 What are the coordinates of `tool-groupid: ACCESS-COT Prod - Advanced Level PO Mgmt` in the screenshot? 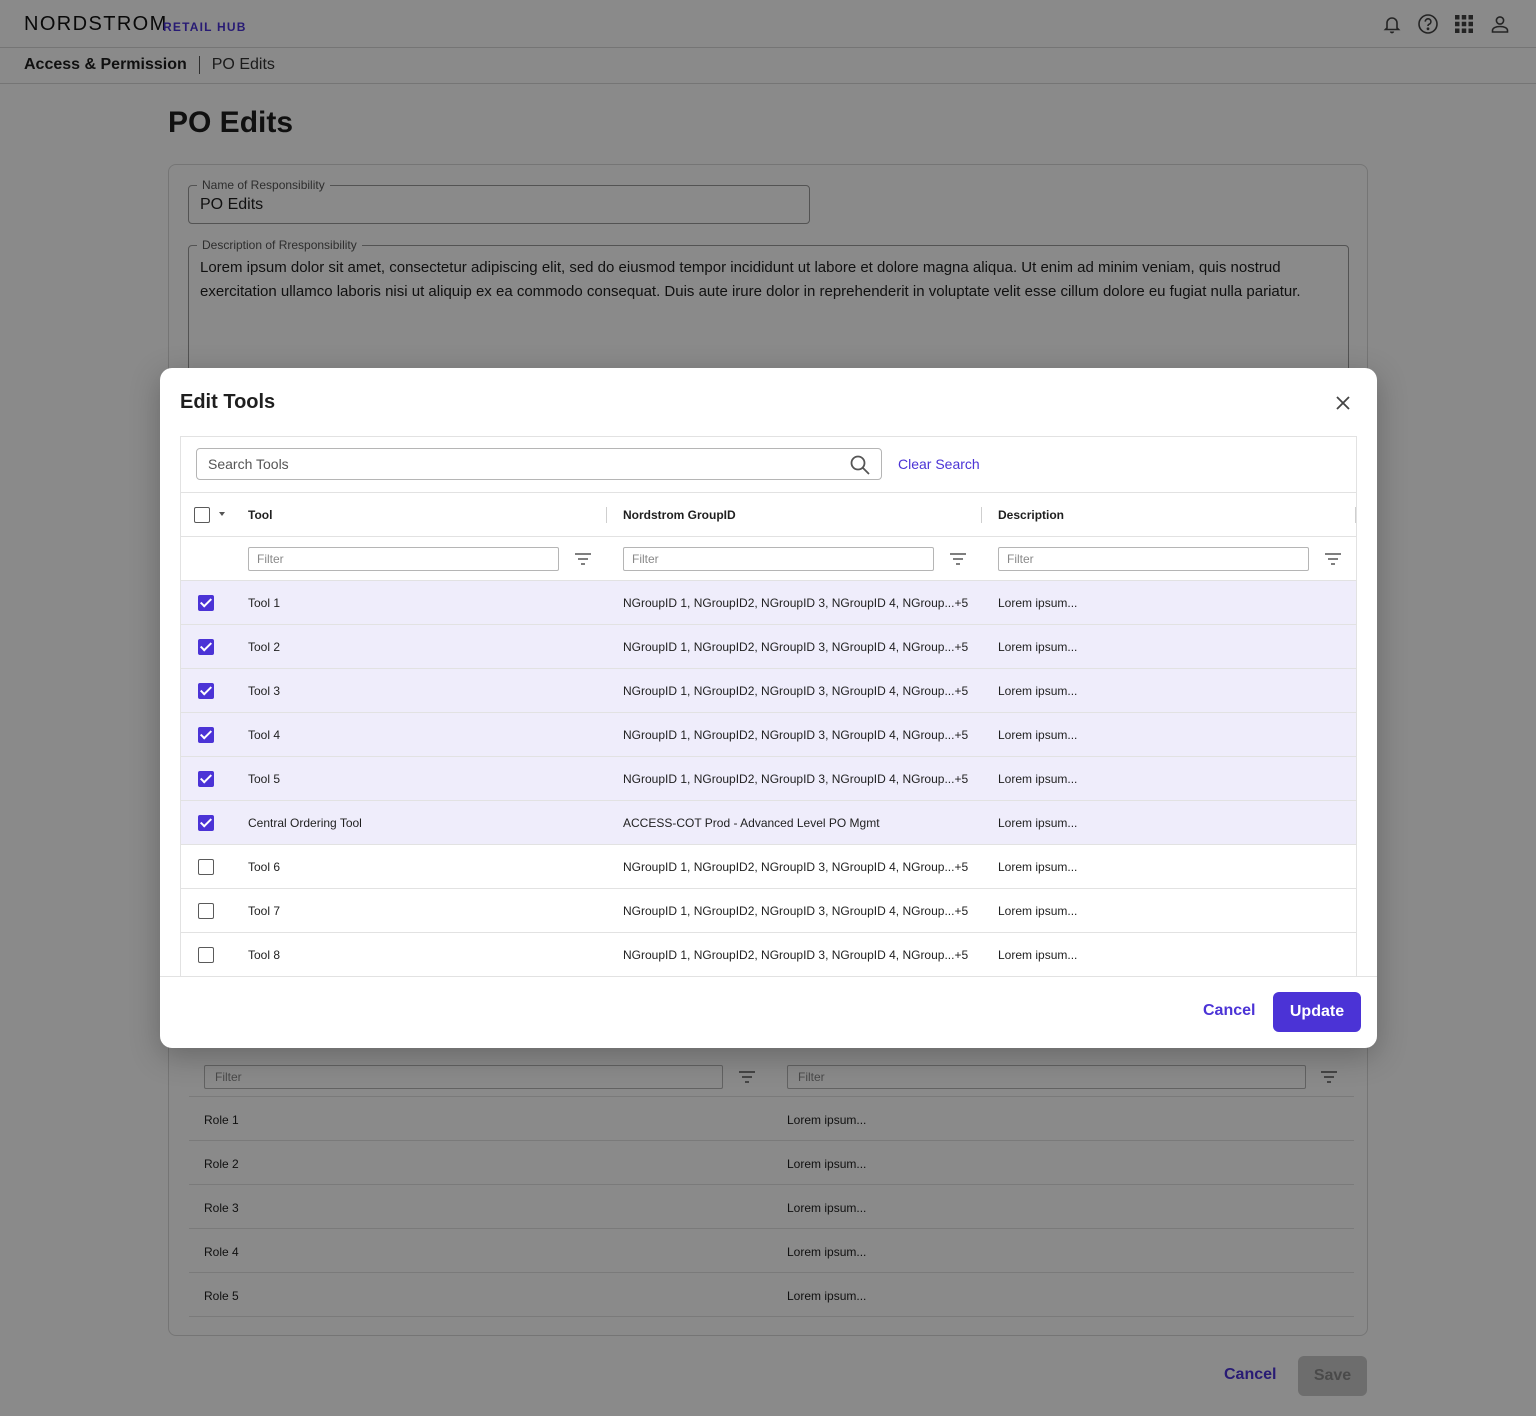 It's located at (751, 823).